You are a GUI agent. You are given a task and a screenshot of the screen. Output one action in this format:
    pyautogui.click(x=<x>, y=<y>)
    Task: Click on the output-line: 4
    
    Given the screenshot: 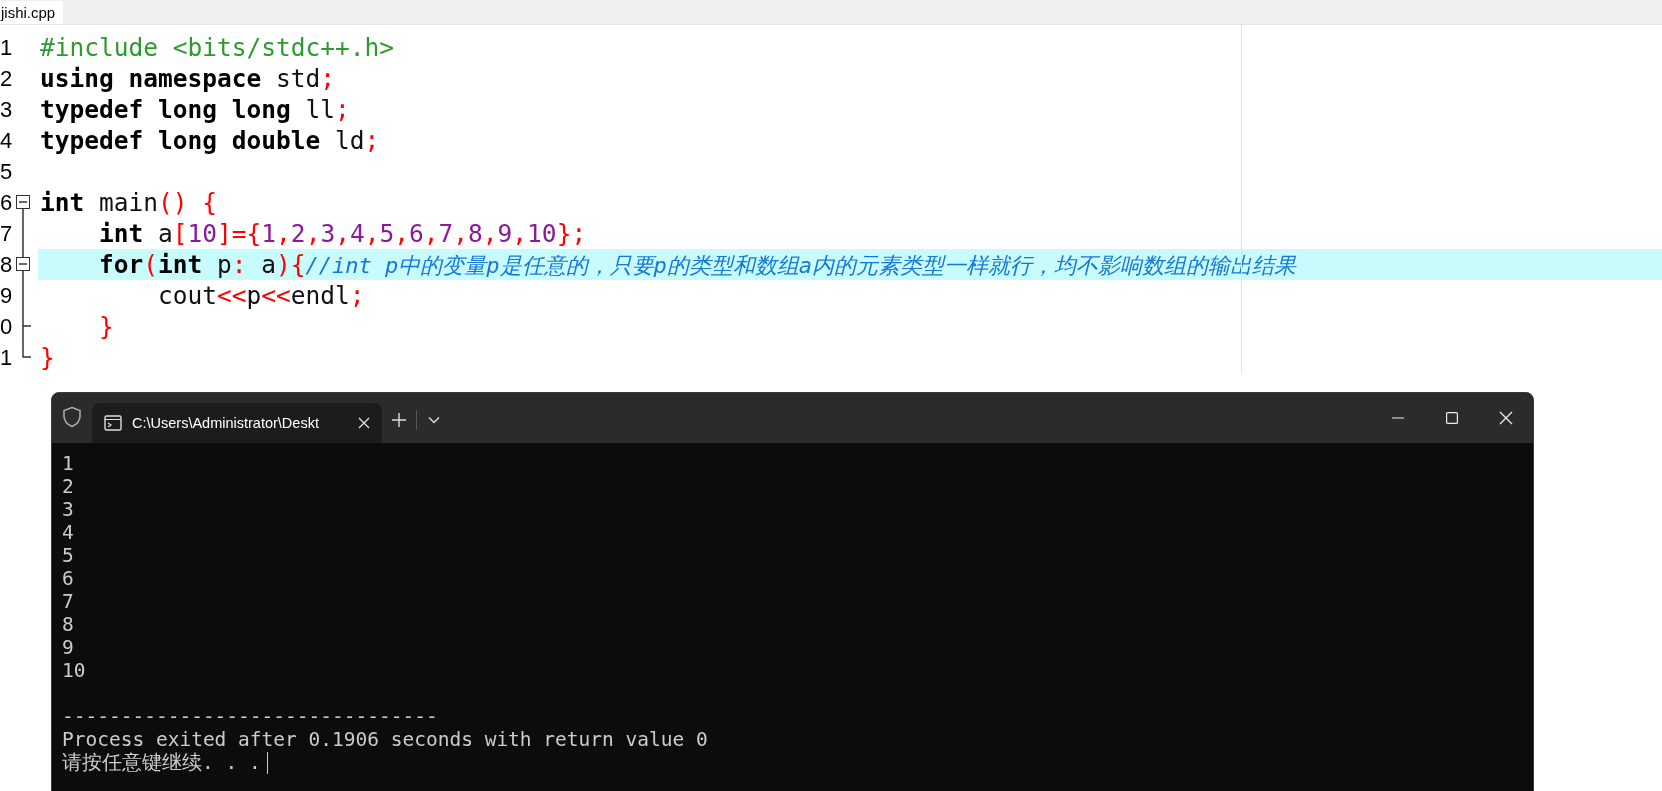 What is the action you would take?
    pyautogui.click(x=68, y=532)
    